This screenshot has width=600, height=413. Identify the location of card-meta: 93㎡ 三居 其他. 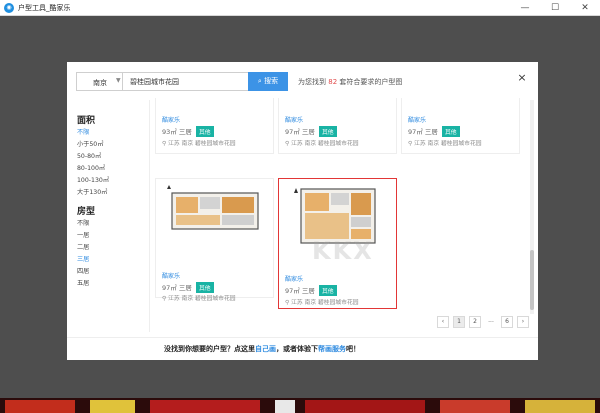
(188, 131).